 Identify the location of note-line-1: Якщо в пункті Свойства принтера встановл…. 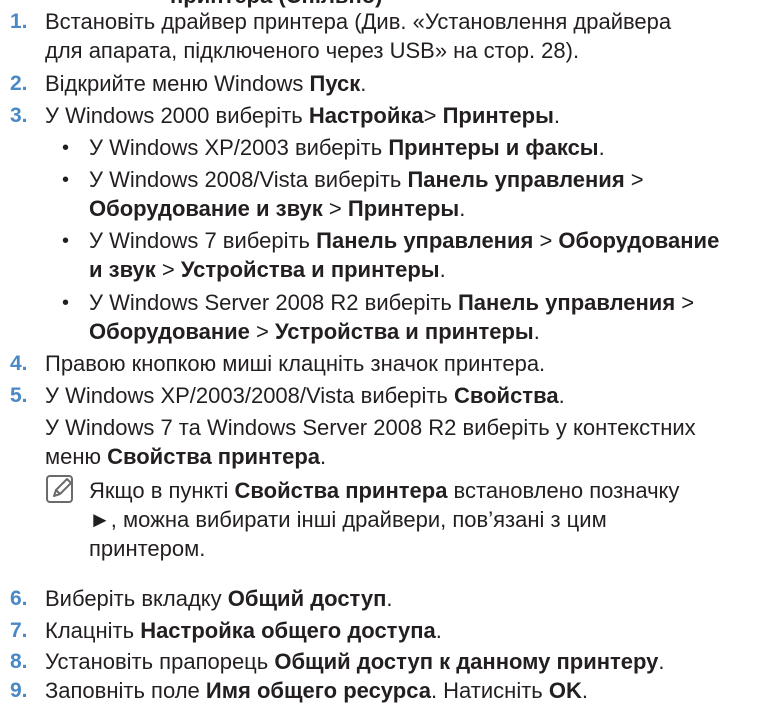
(384, 490).